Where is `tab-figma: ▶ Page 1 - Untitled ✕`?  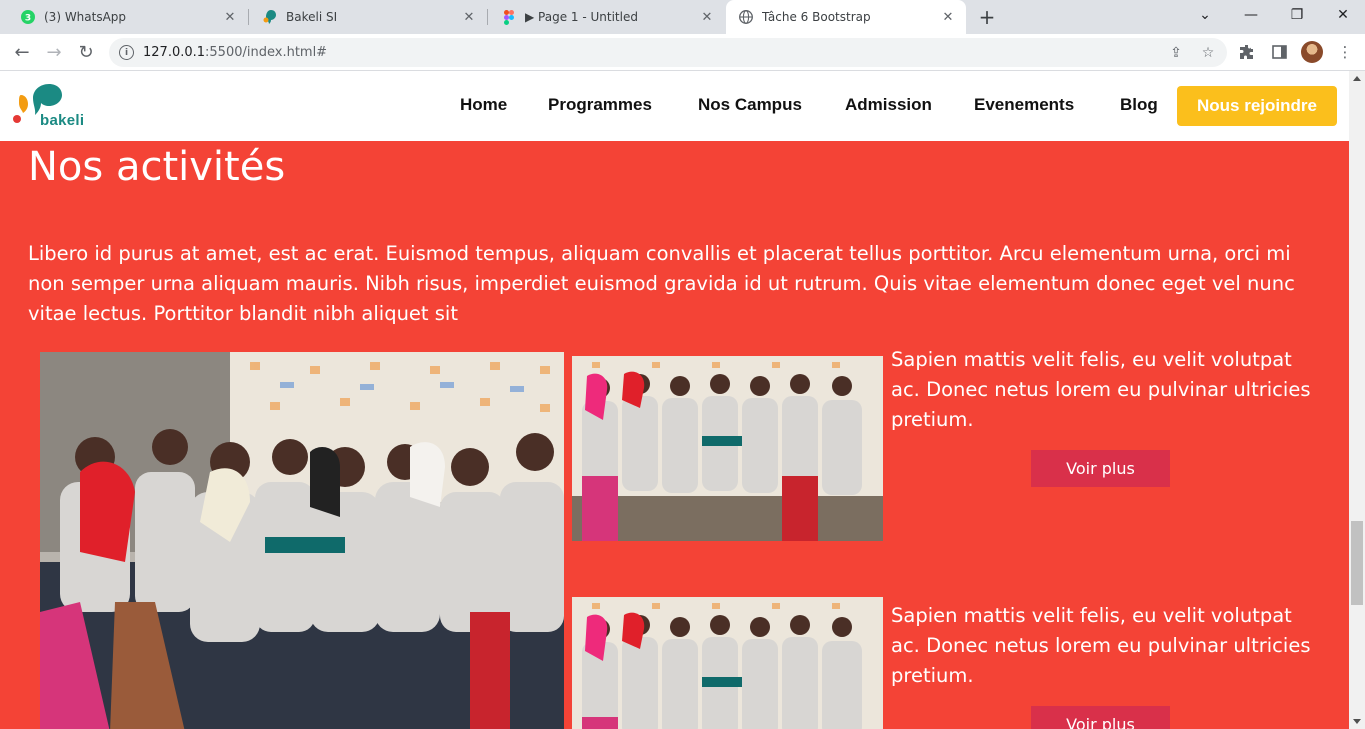
tab-figma: ▶ Page 1 - Untitled ✕ is located at coordinates (607, 17).